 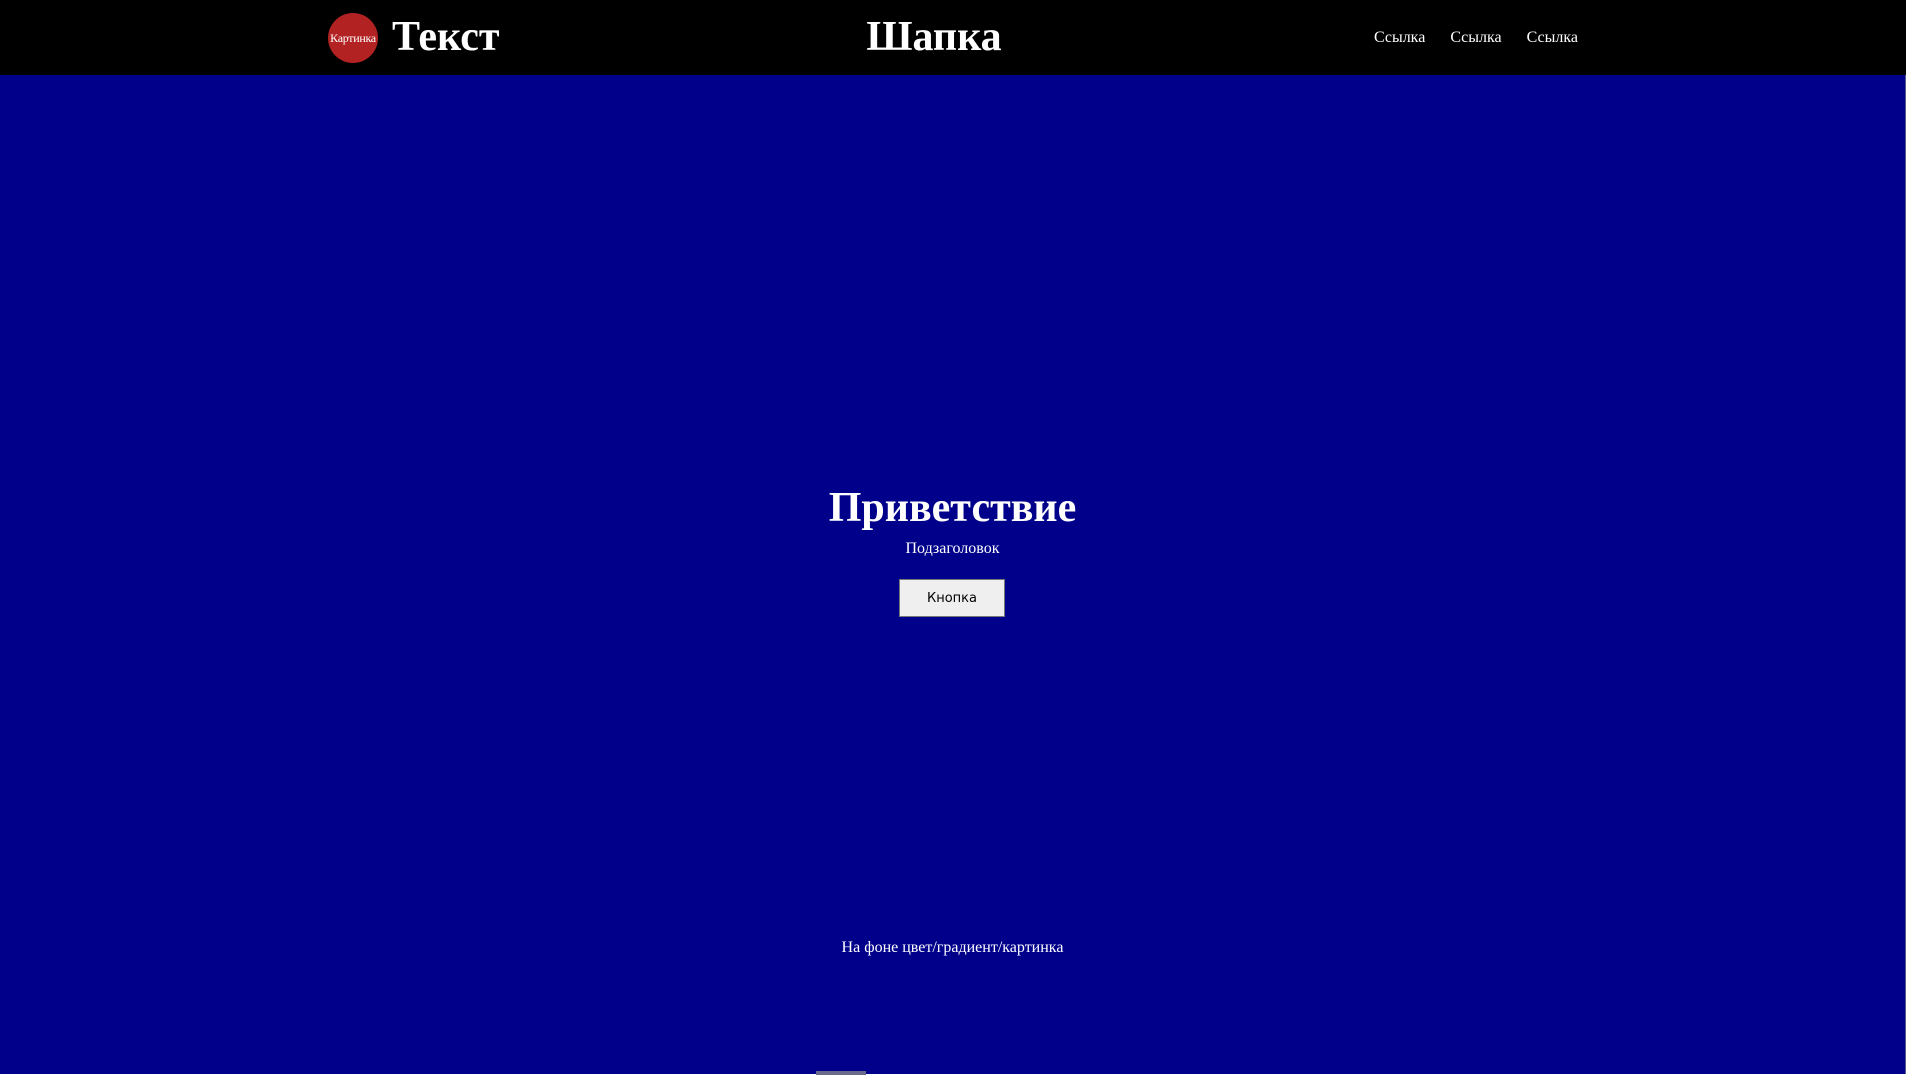 I want to click on header-nav: Ссылка Ссылка Ссылка, so click(x=1476, y=38).